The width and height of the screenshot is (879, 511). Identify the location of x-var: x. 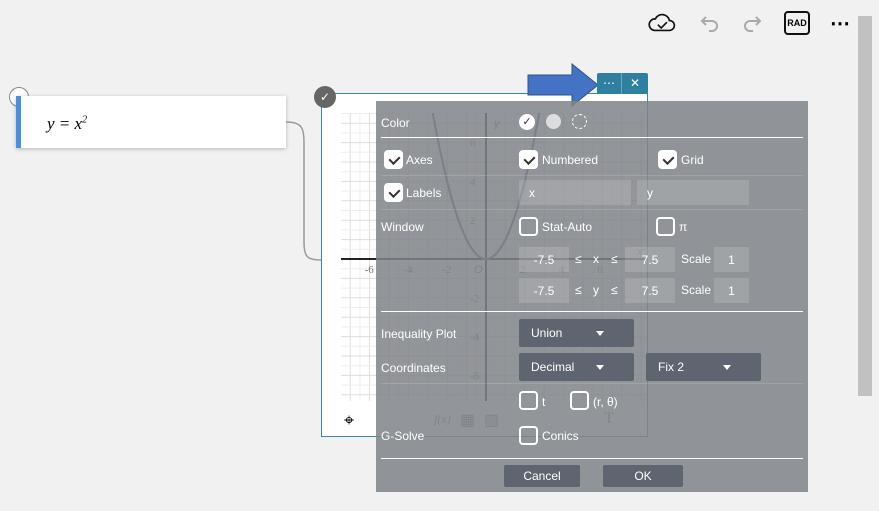
(596, 259).